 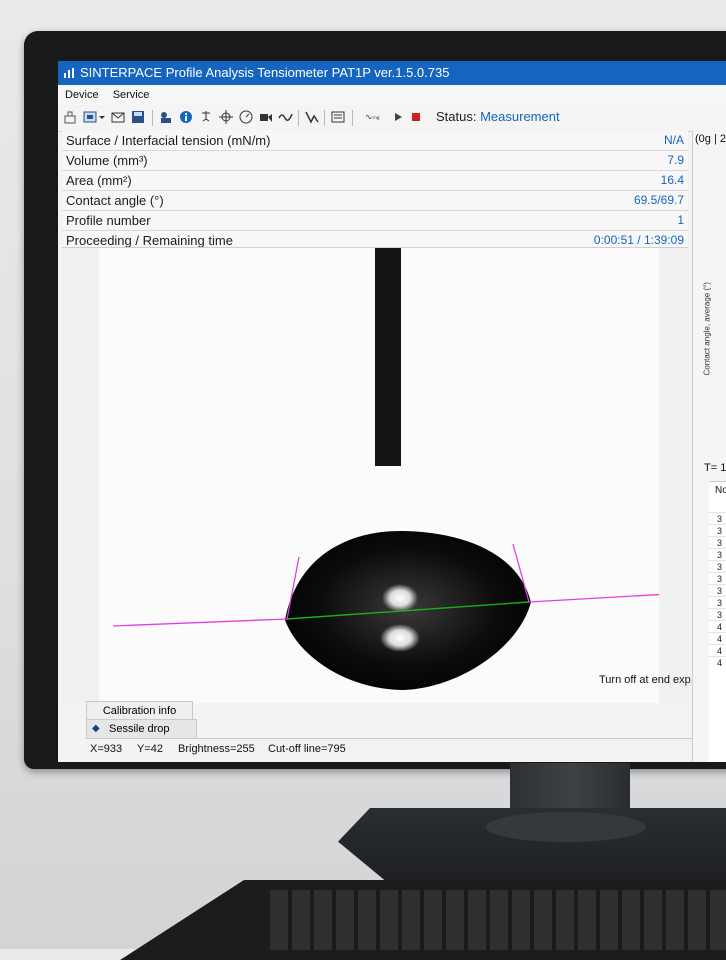 I want to click on param-value: 1, so click(x=680, y=220).